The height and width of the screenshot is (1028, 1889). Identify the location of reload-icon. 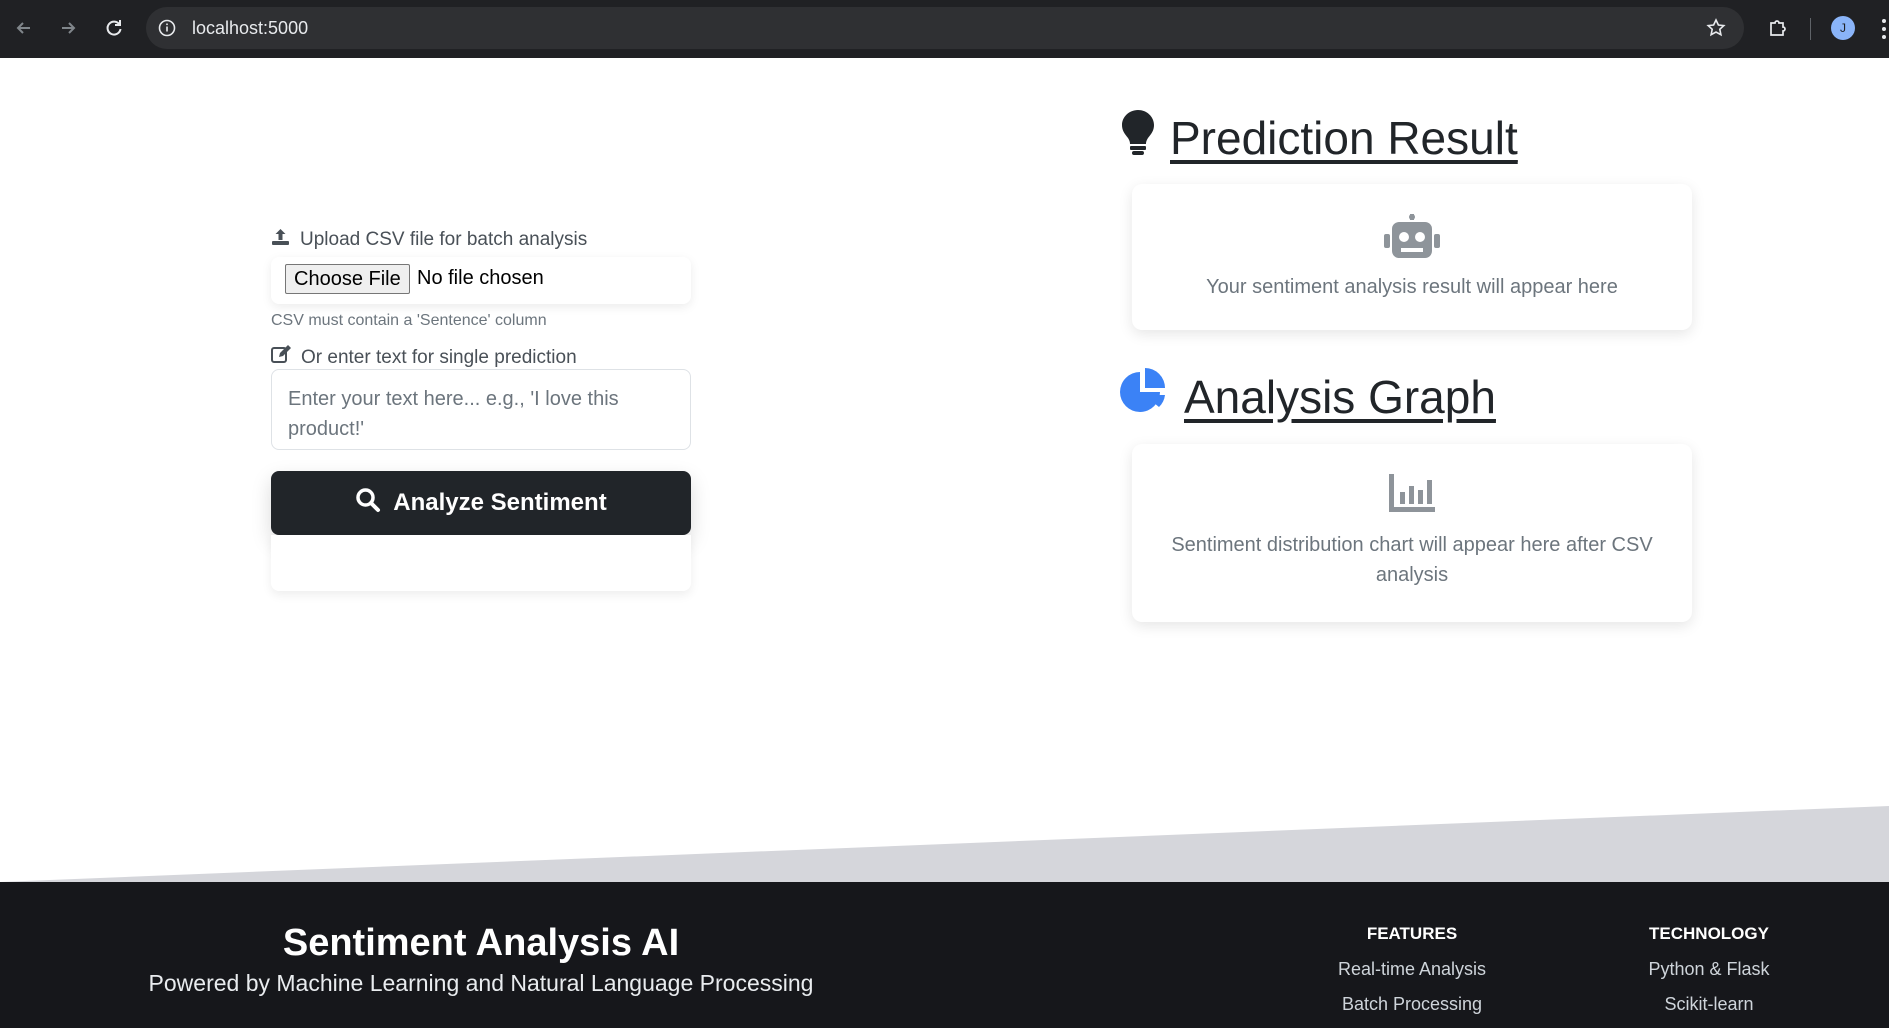
(114, 28).